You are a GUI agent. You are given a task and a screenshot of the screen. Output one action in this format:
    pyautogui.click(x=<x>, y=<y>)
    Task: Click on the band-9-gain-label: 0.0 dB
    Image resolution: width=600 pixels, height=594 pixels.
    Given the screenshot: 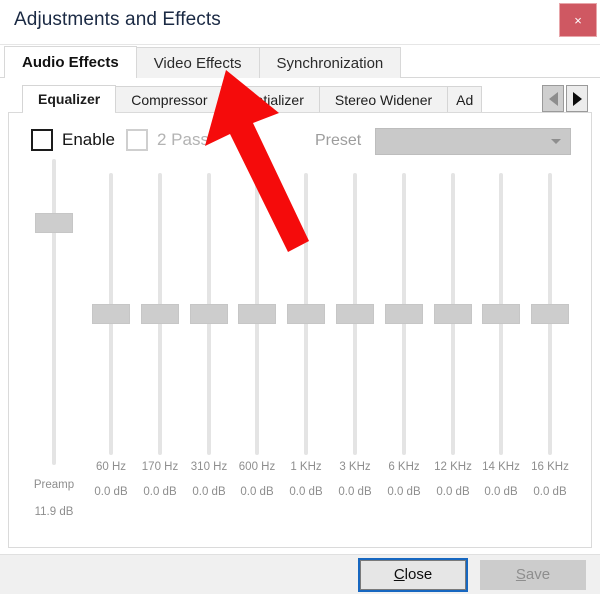 What is the action you would take?
    pyautogui.click(x=550, y=492)
    